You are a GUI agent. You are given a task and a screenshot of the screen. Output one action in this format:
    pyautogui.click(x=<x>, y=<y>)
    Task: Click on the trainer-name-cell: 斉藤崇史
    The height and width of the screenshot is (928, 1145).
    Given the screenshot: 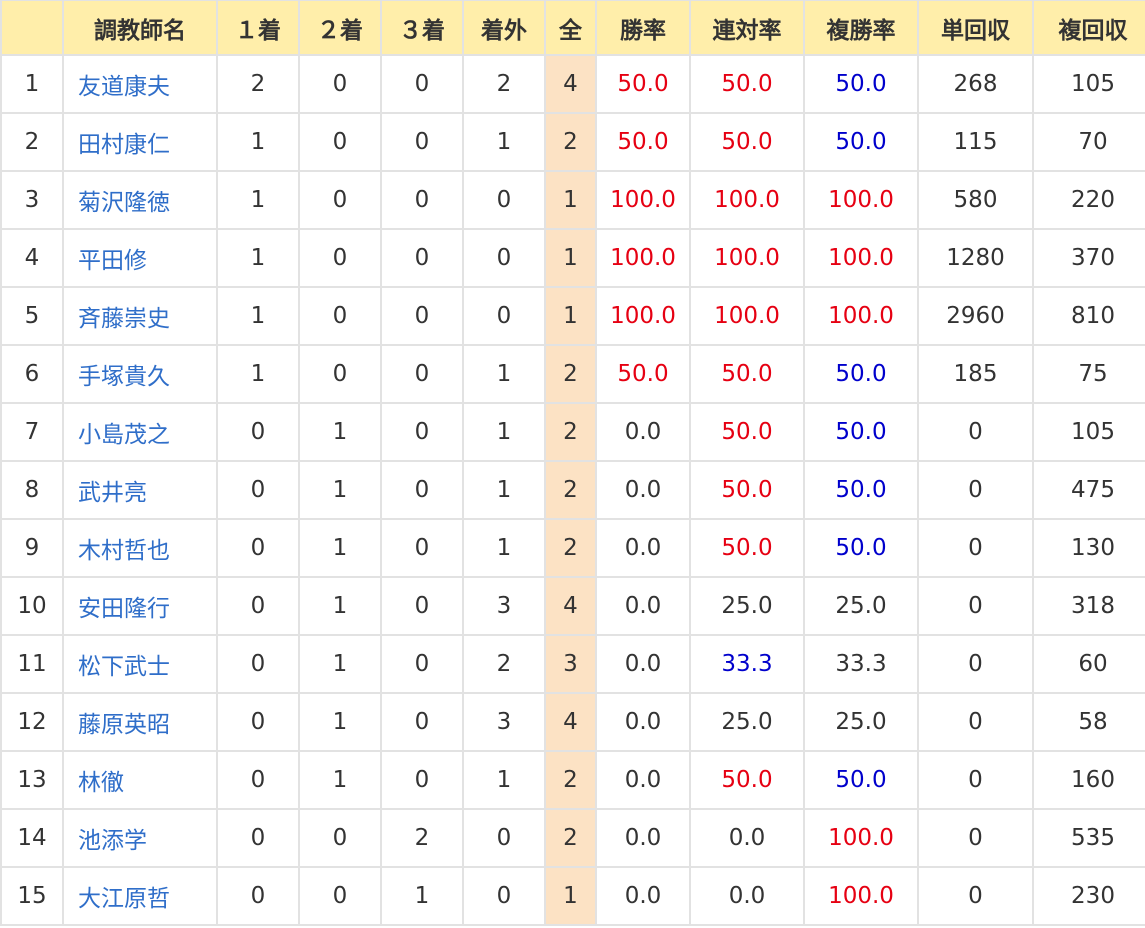 What is the action you would take?
    pyautogui.click(x=140, y=316)
    